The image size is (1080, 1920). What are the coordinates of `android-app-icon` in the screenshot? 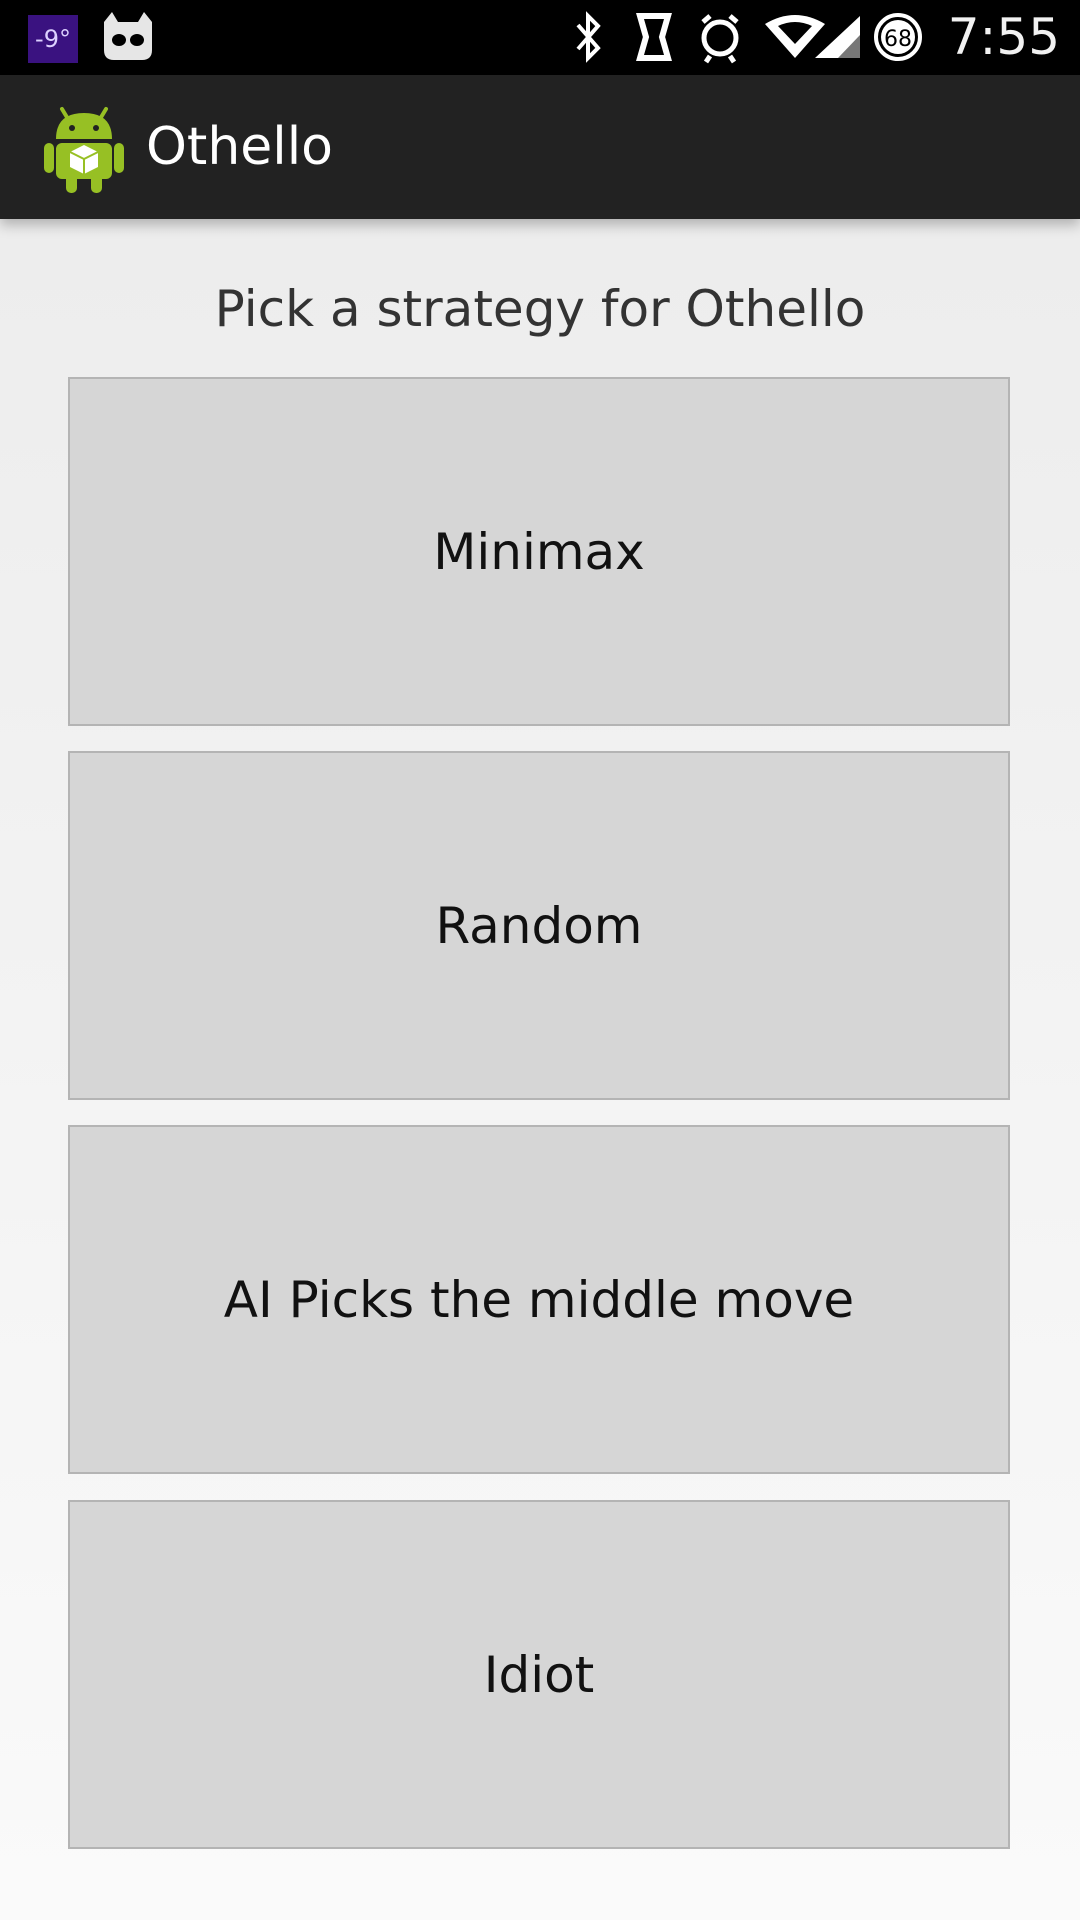 It's located at (84, 147).